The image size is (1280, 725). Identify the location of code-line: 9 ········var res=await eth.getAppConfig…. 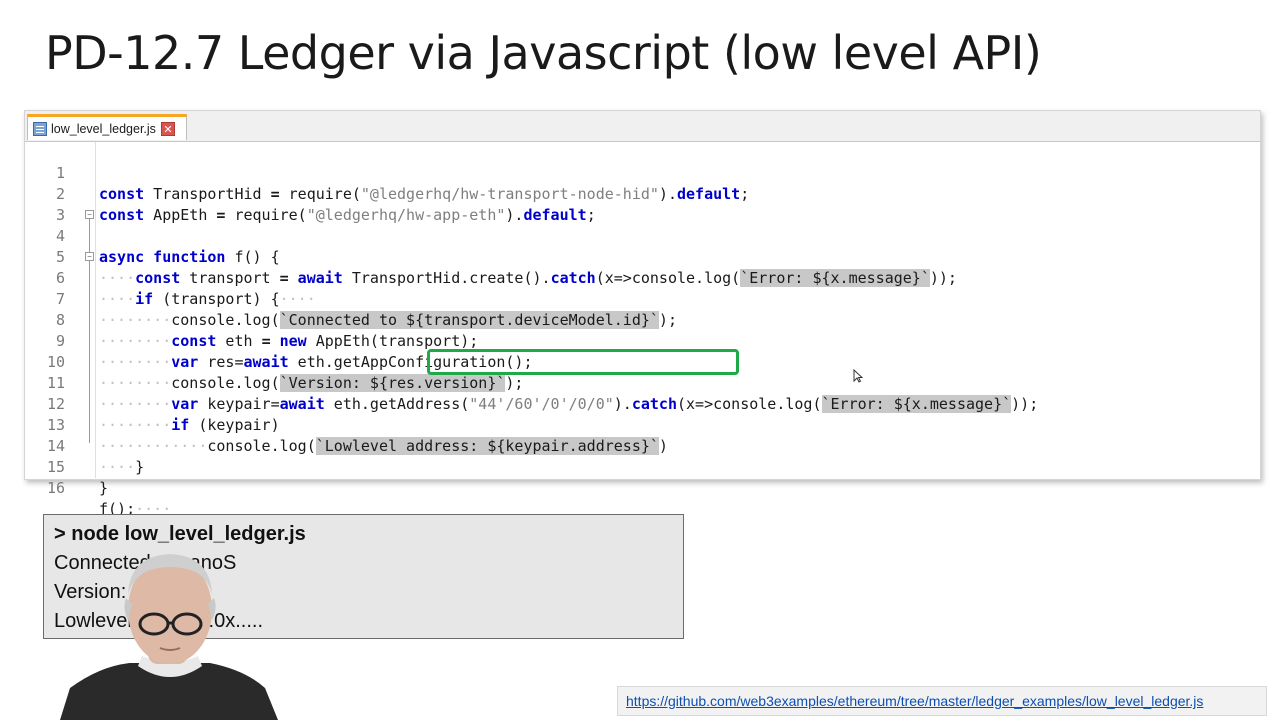
(642, 340).